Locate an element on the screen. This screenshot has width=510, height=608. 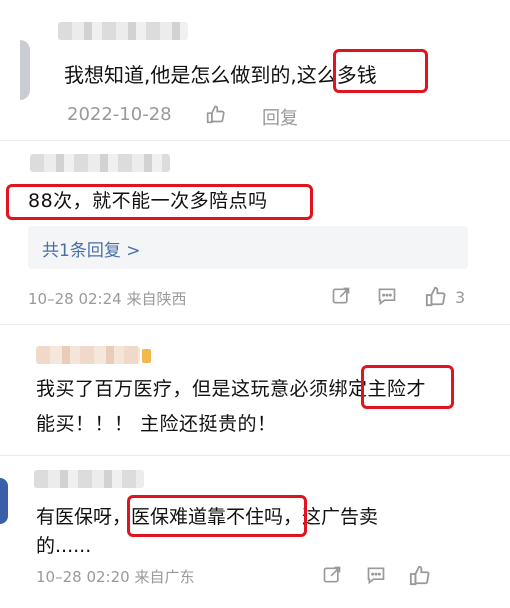
reply-button: 回复 is located at coordinates (280, 117).